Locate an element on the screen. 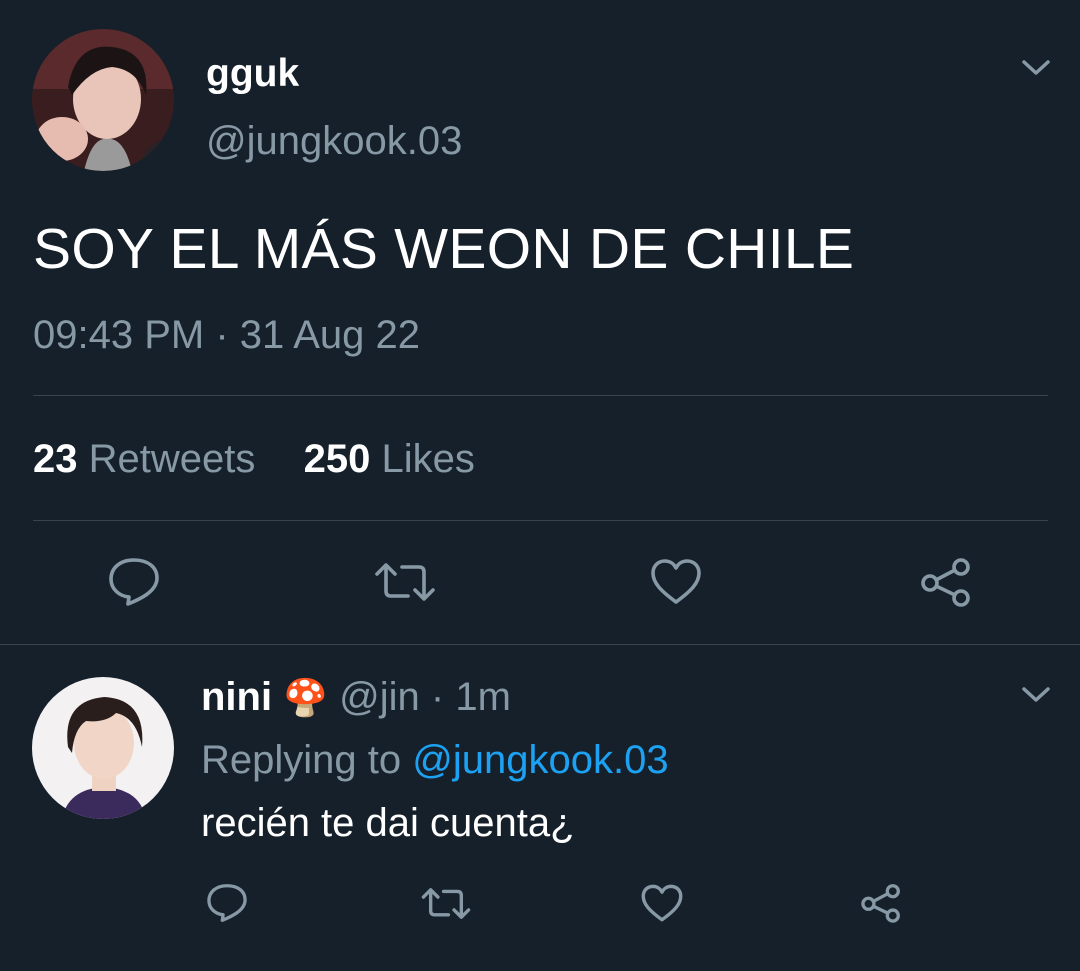 The height and width of the screenshot is (971, 1080). mushroom-emoji-icon: 🍄 is located at coordinates (306, 697).